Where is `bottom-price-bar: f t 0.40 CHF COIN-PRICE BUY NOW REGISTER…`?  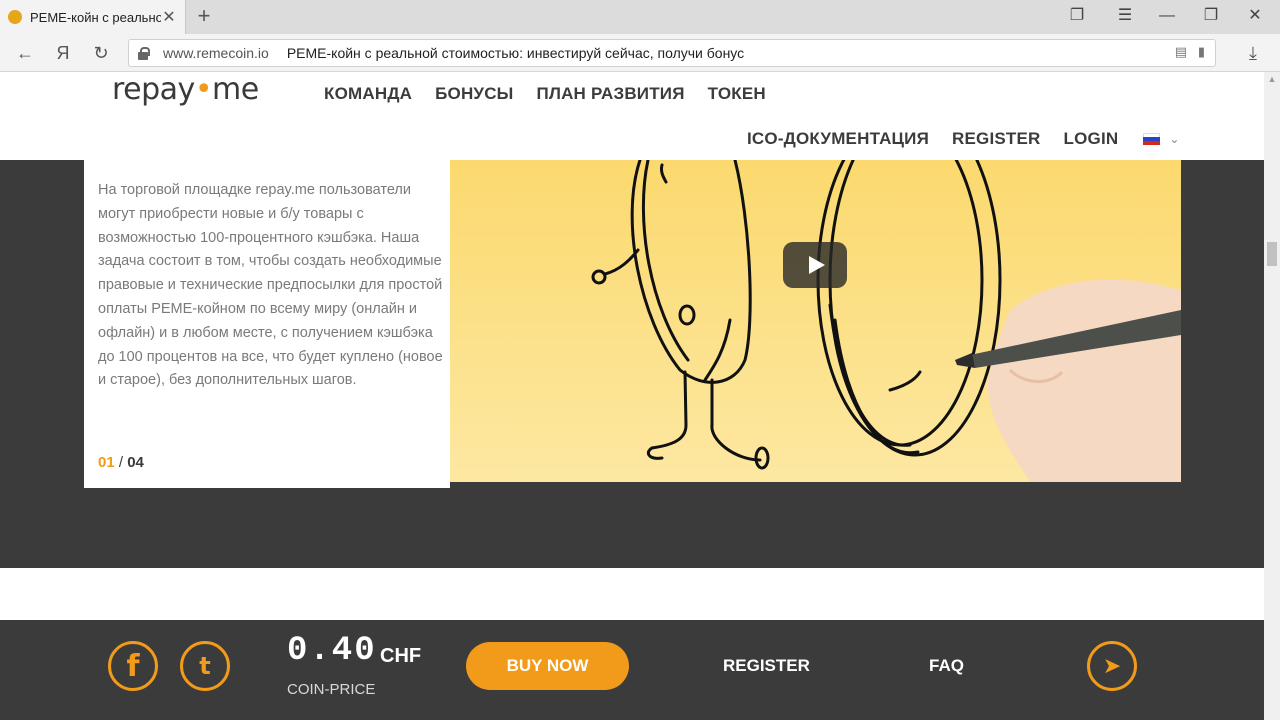
bottom-price-bar: f t 0.40 CHF COIN-PRICE BUY NOW REGISTER… is located at coordinates (632, 670).